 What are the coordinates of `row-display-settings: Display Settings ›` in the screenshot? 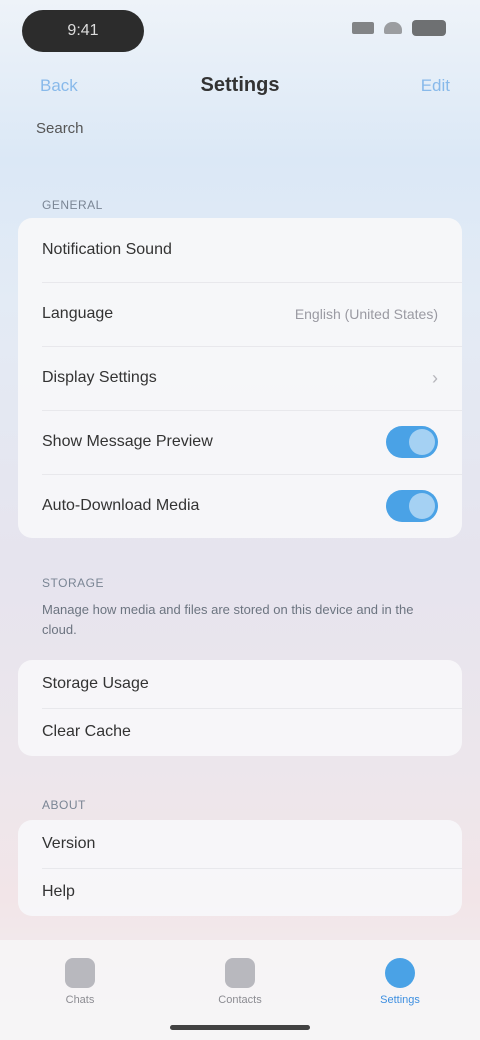 It's located at (240, 378).